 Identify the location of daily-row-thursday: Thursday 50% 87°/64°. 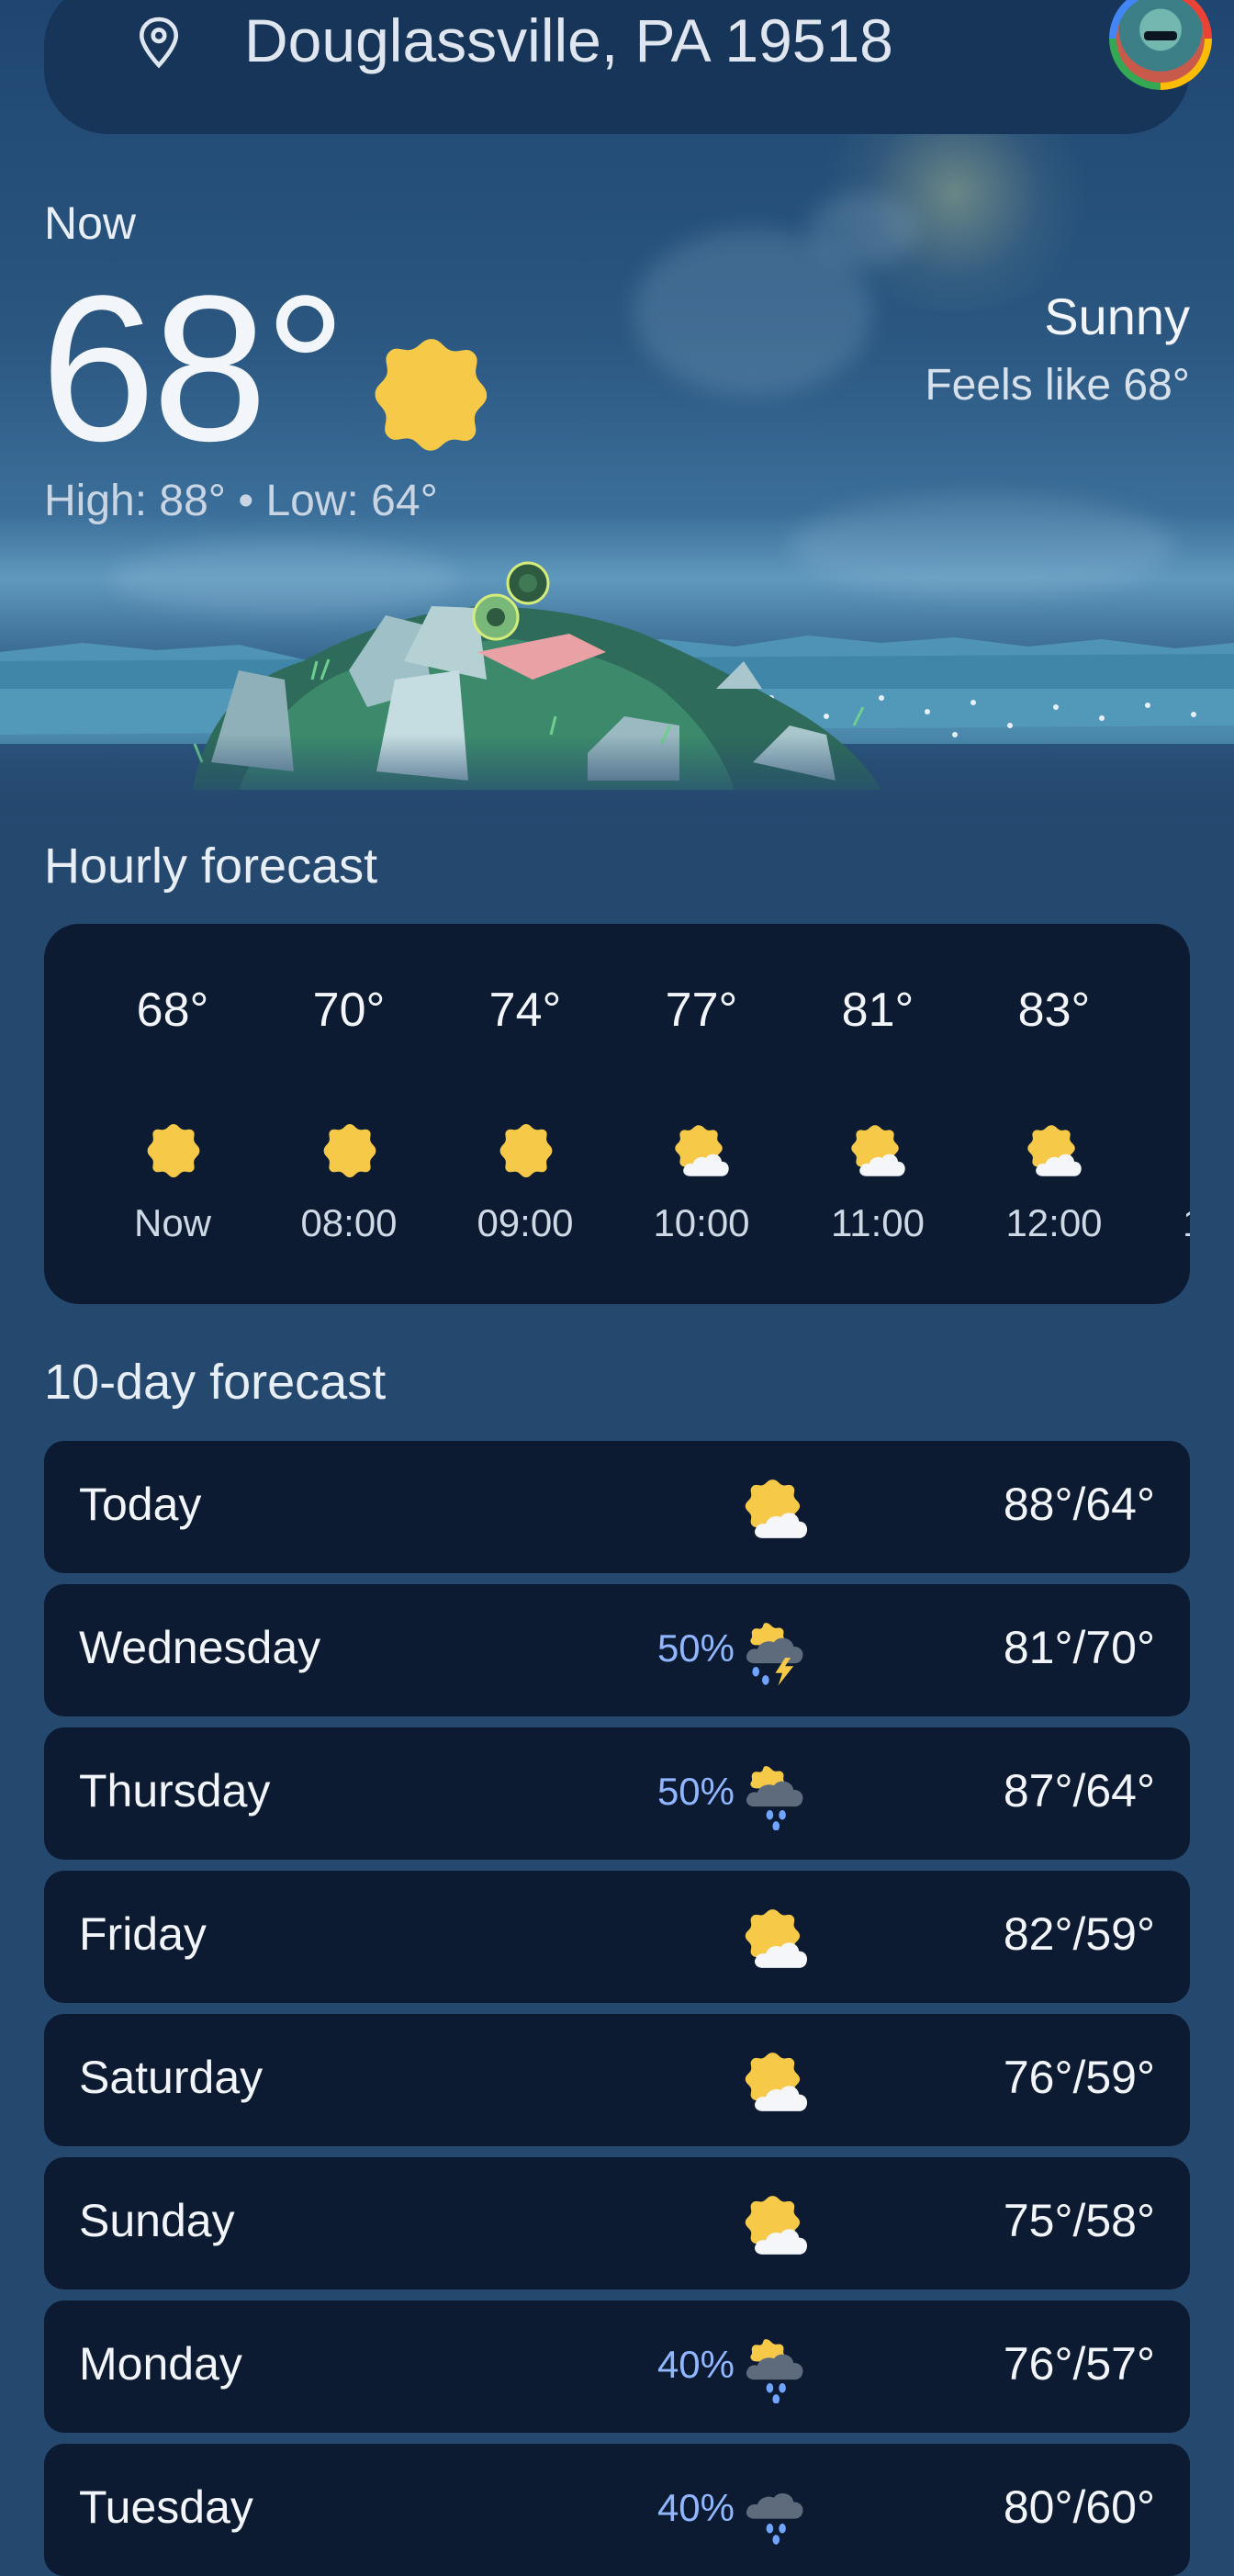
(617, 1793).